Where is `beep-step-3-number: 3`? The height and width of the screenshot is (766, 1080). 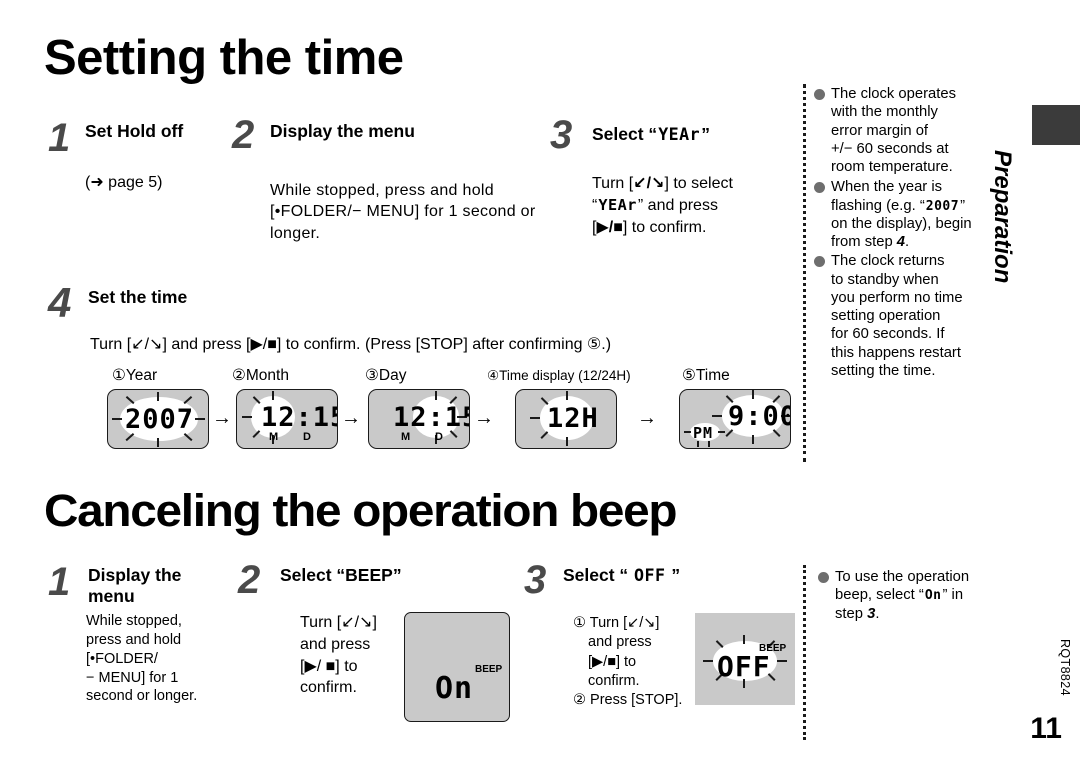
beep-step-3-number: 3 is located at coordinates (535, 580).